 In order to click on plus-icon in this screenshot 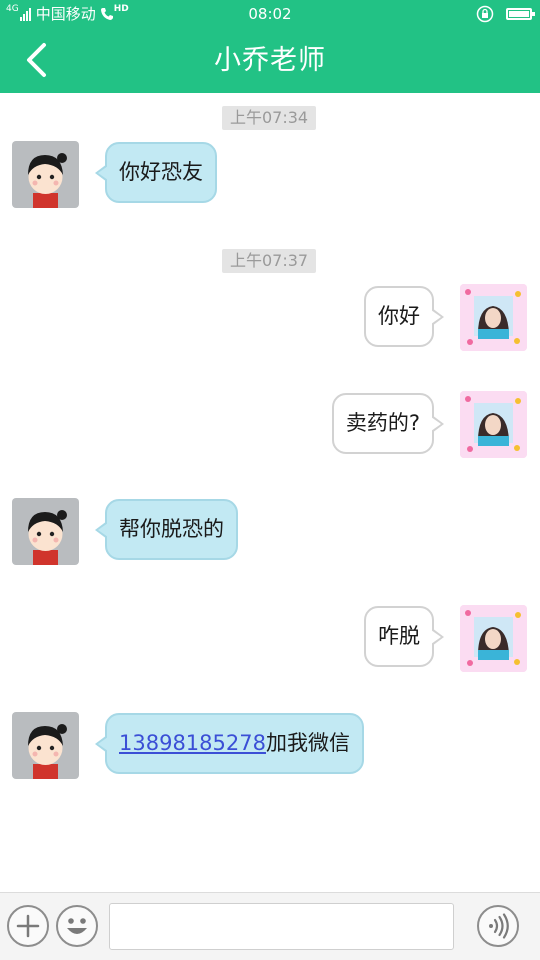, I will do `click(28, 926)`.